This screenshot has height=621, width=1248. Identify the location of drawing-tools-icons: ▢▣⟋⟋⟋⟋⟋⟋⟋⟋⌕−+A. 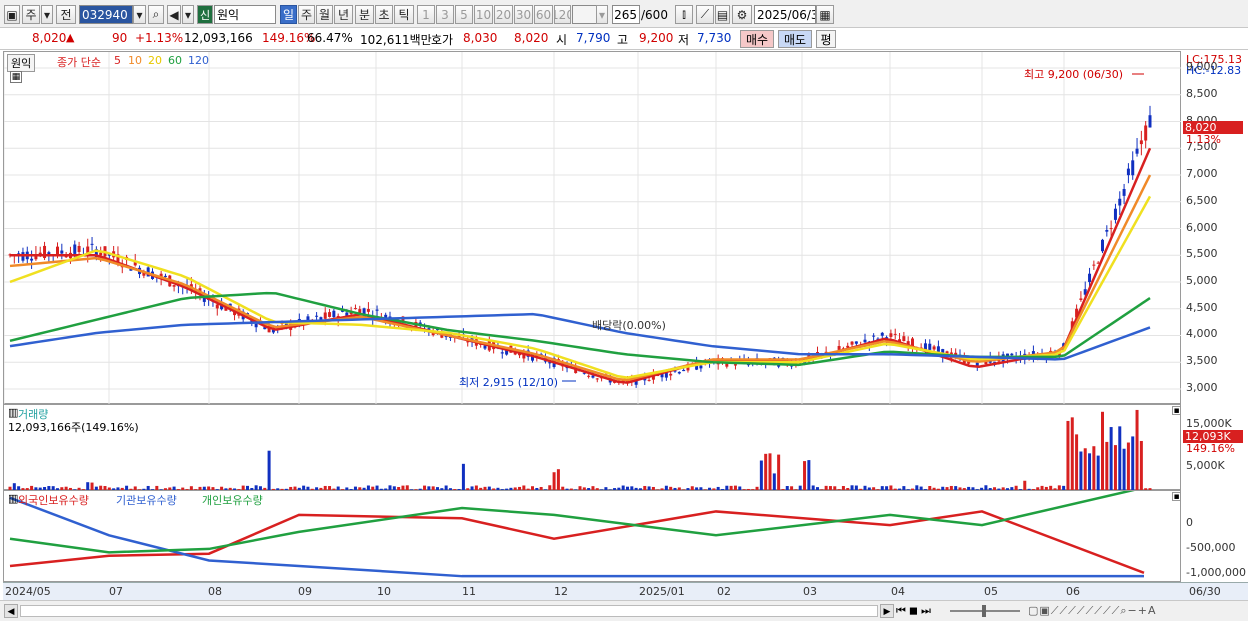
(1092, 611).